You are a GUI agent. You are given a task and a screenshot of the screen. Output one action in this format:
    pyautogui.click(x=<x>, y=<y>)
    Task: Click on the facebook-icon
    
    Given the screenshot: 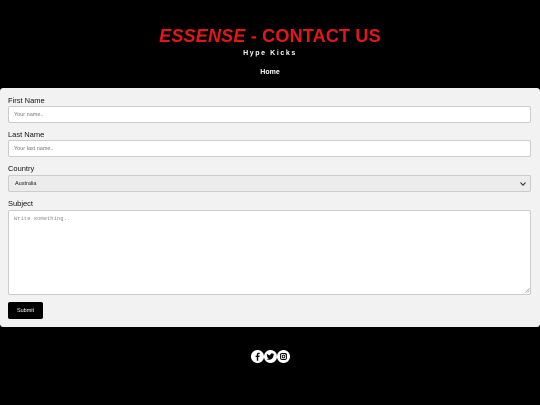 What is the action you would take?
    pyautogui.click(x=257, y=356)
    